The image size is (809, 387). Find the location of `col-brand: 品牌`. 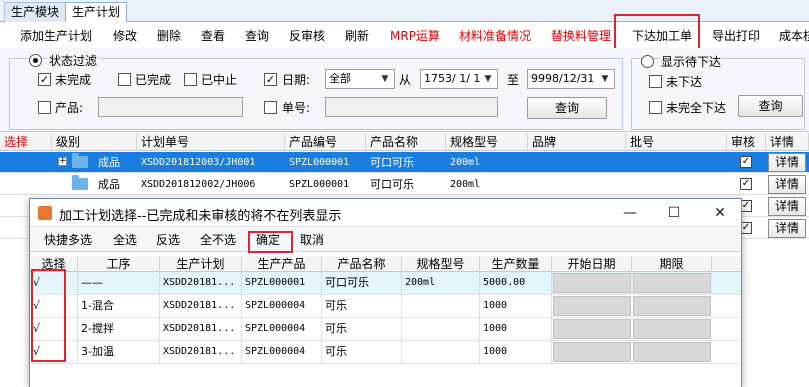

col-brand: 品牌 is located at coordinates (577, 142).